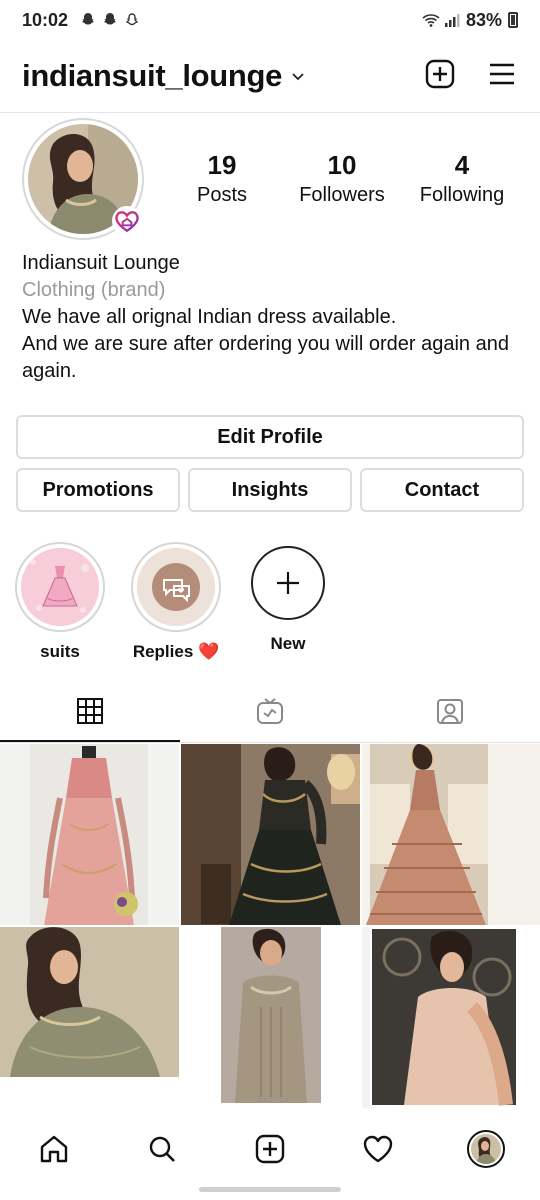 This screenshot has height=1200, width=540. I want to click on followers-count: 10, so click(342, 165).